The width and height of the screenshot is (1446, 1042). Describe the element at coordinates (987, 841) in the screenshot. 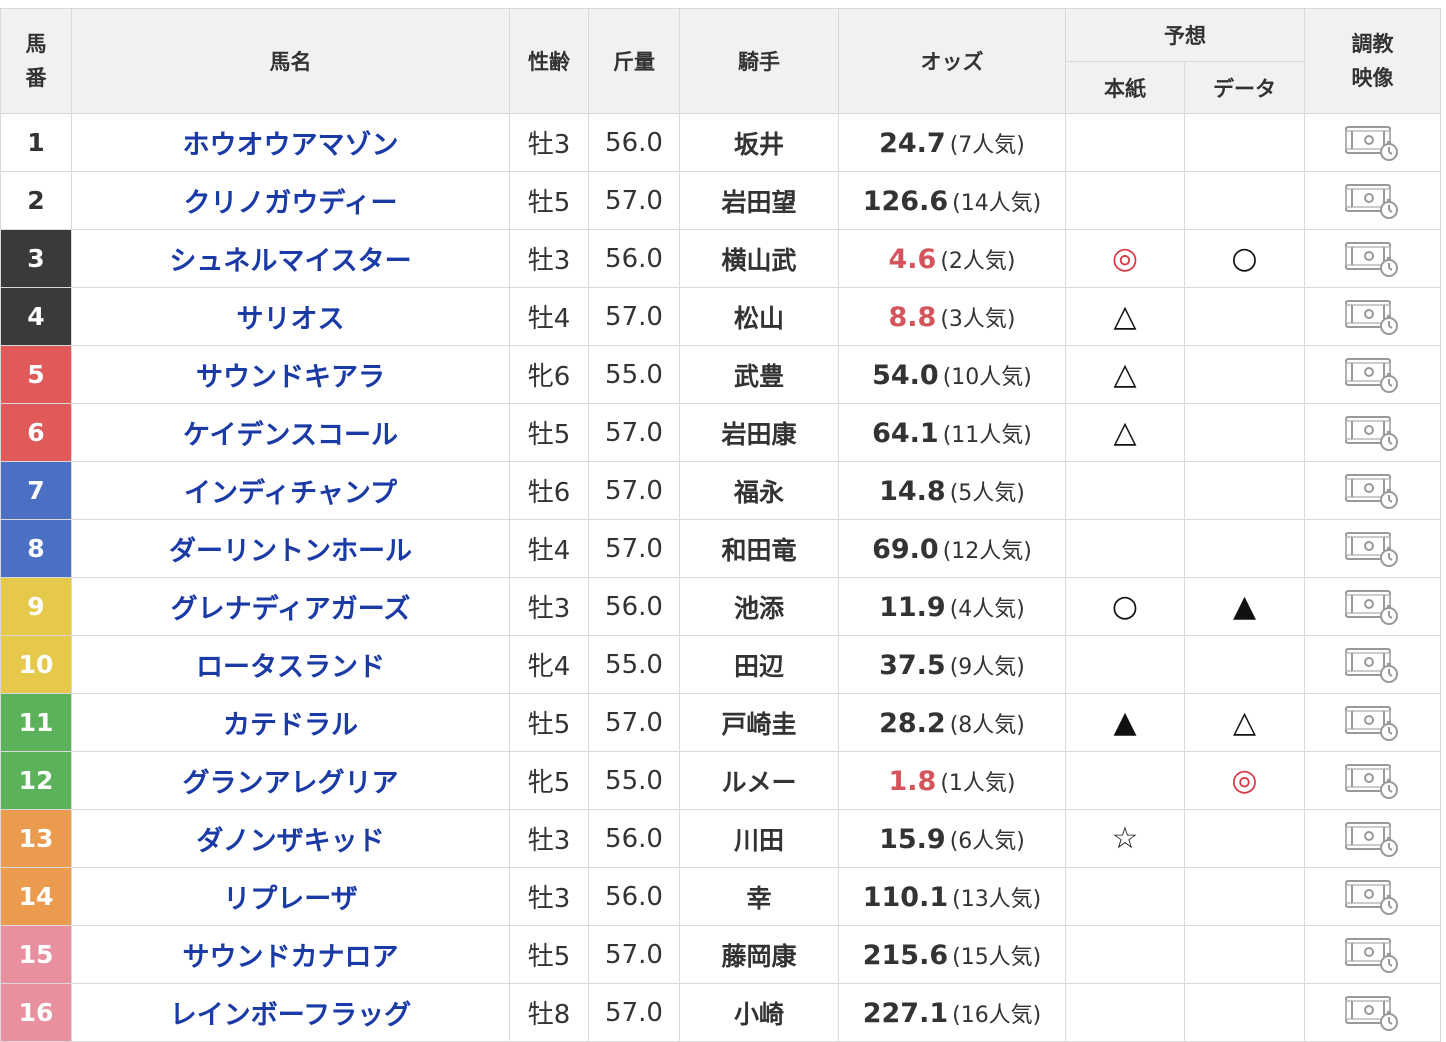

I see `popularity-rank: (6人気)` at that location.